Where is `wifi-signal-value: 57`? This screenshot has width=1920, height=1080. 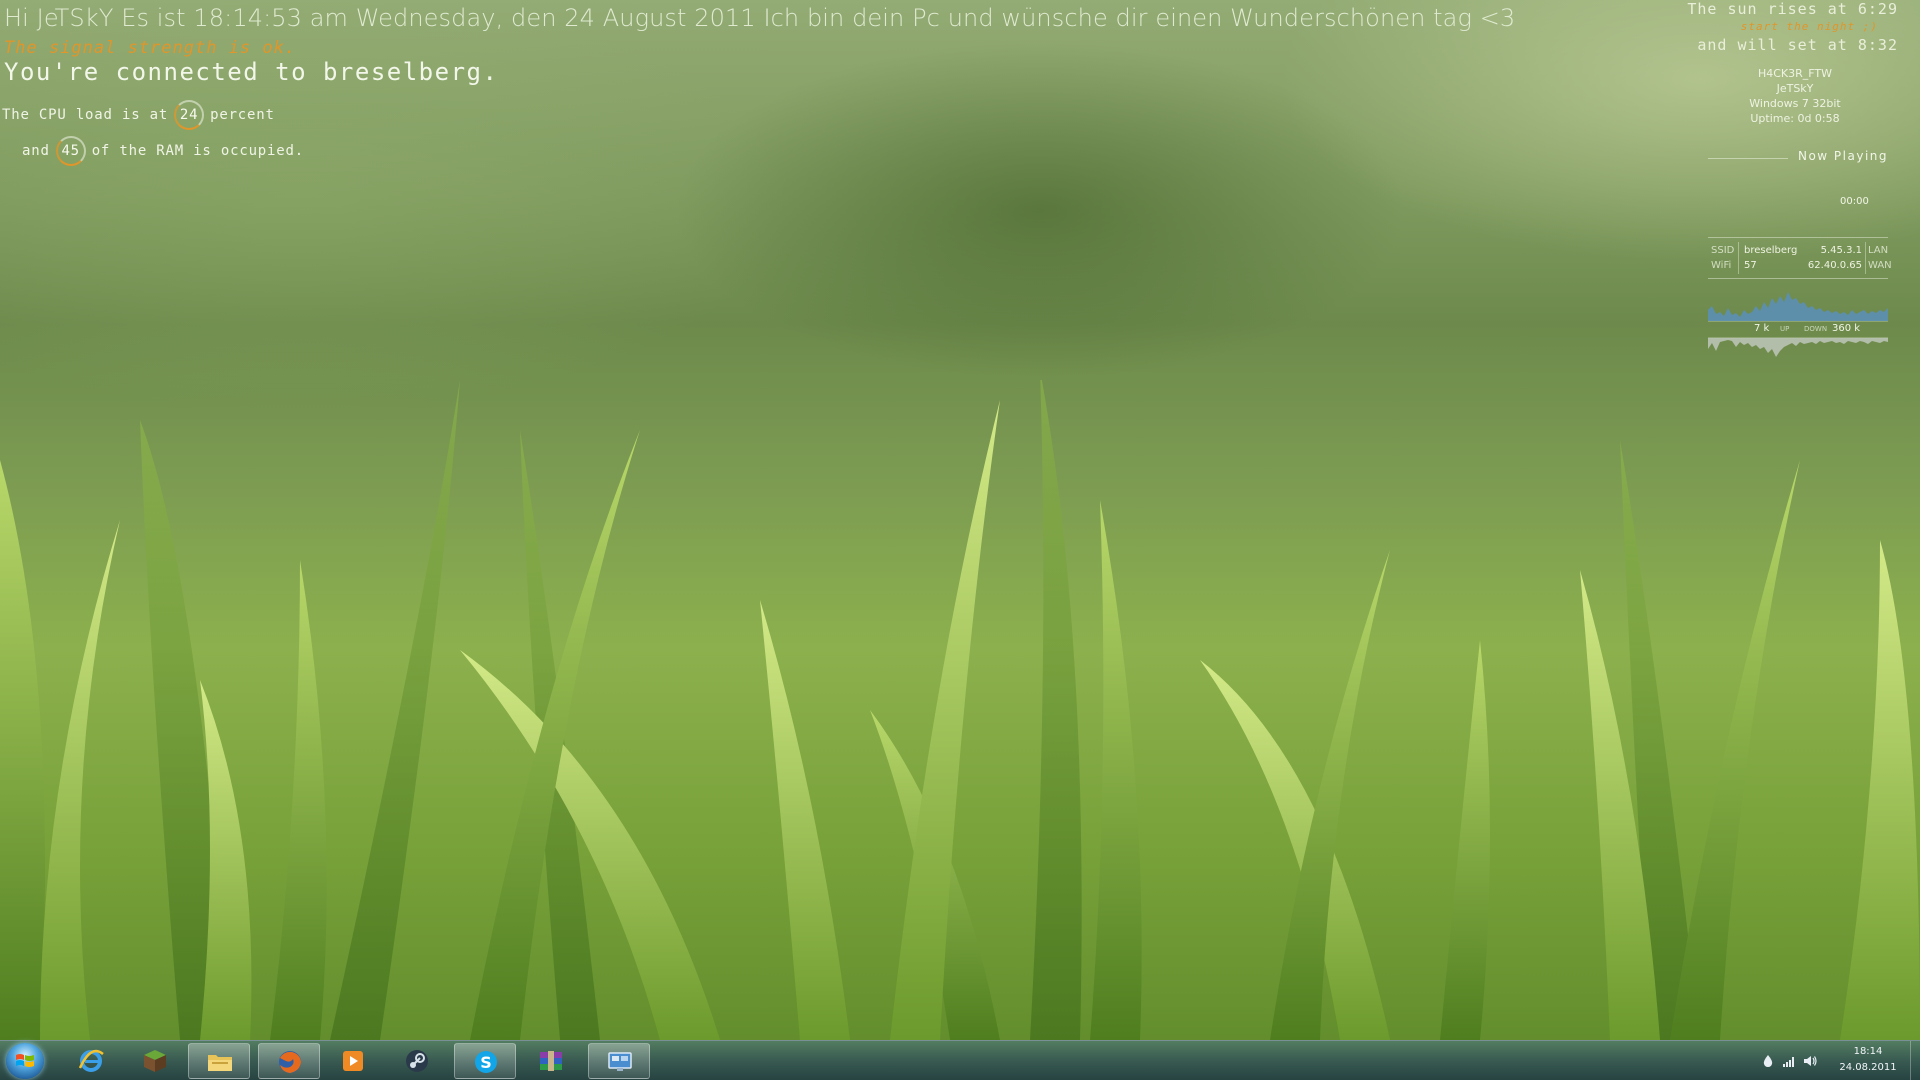
wifi-signal-value: 57 is located at coordinates (1750, 265).